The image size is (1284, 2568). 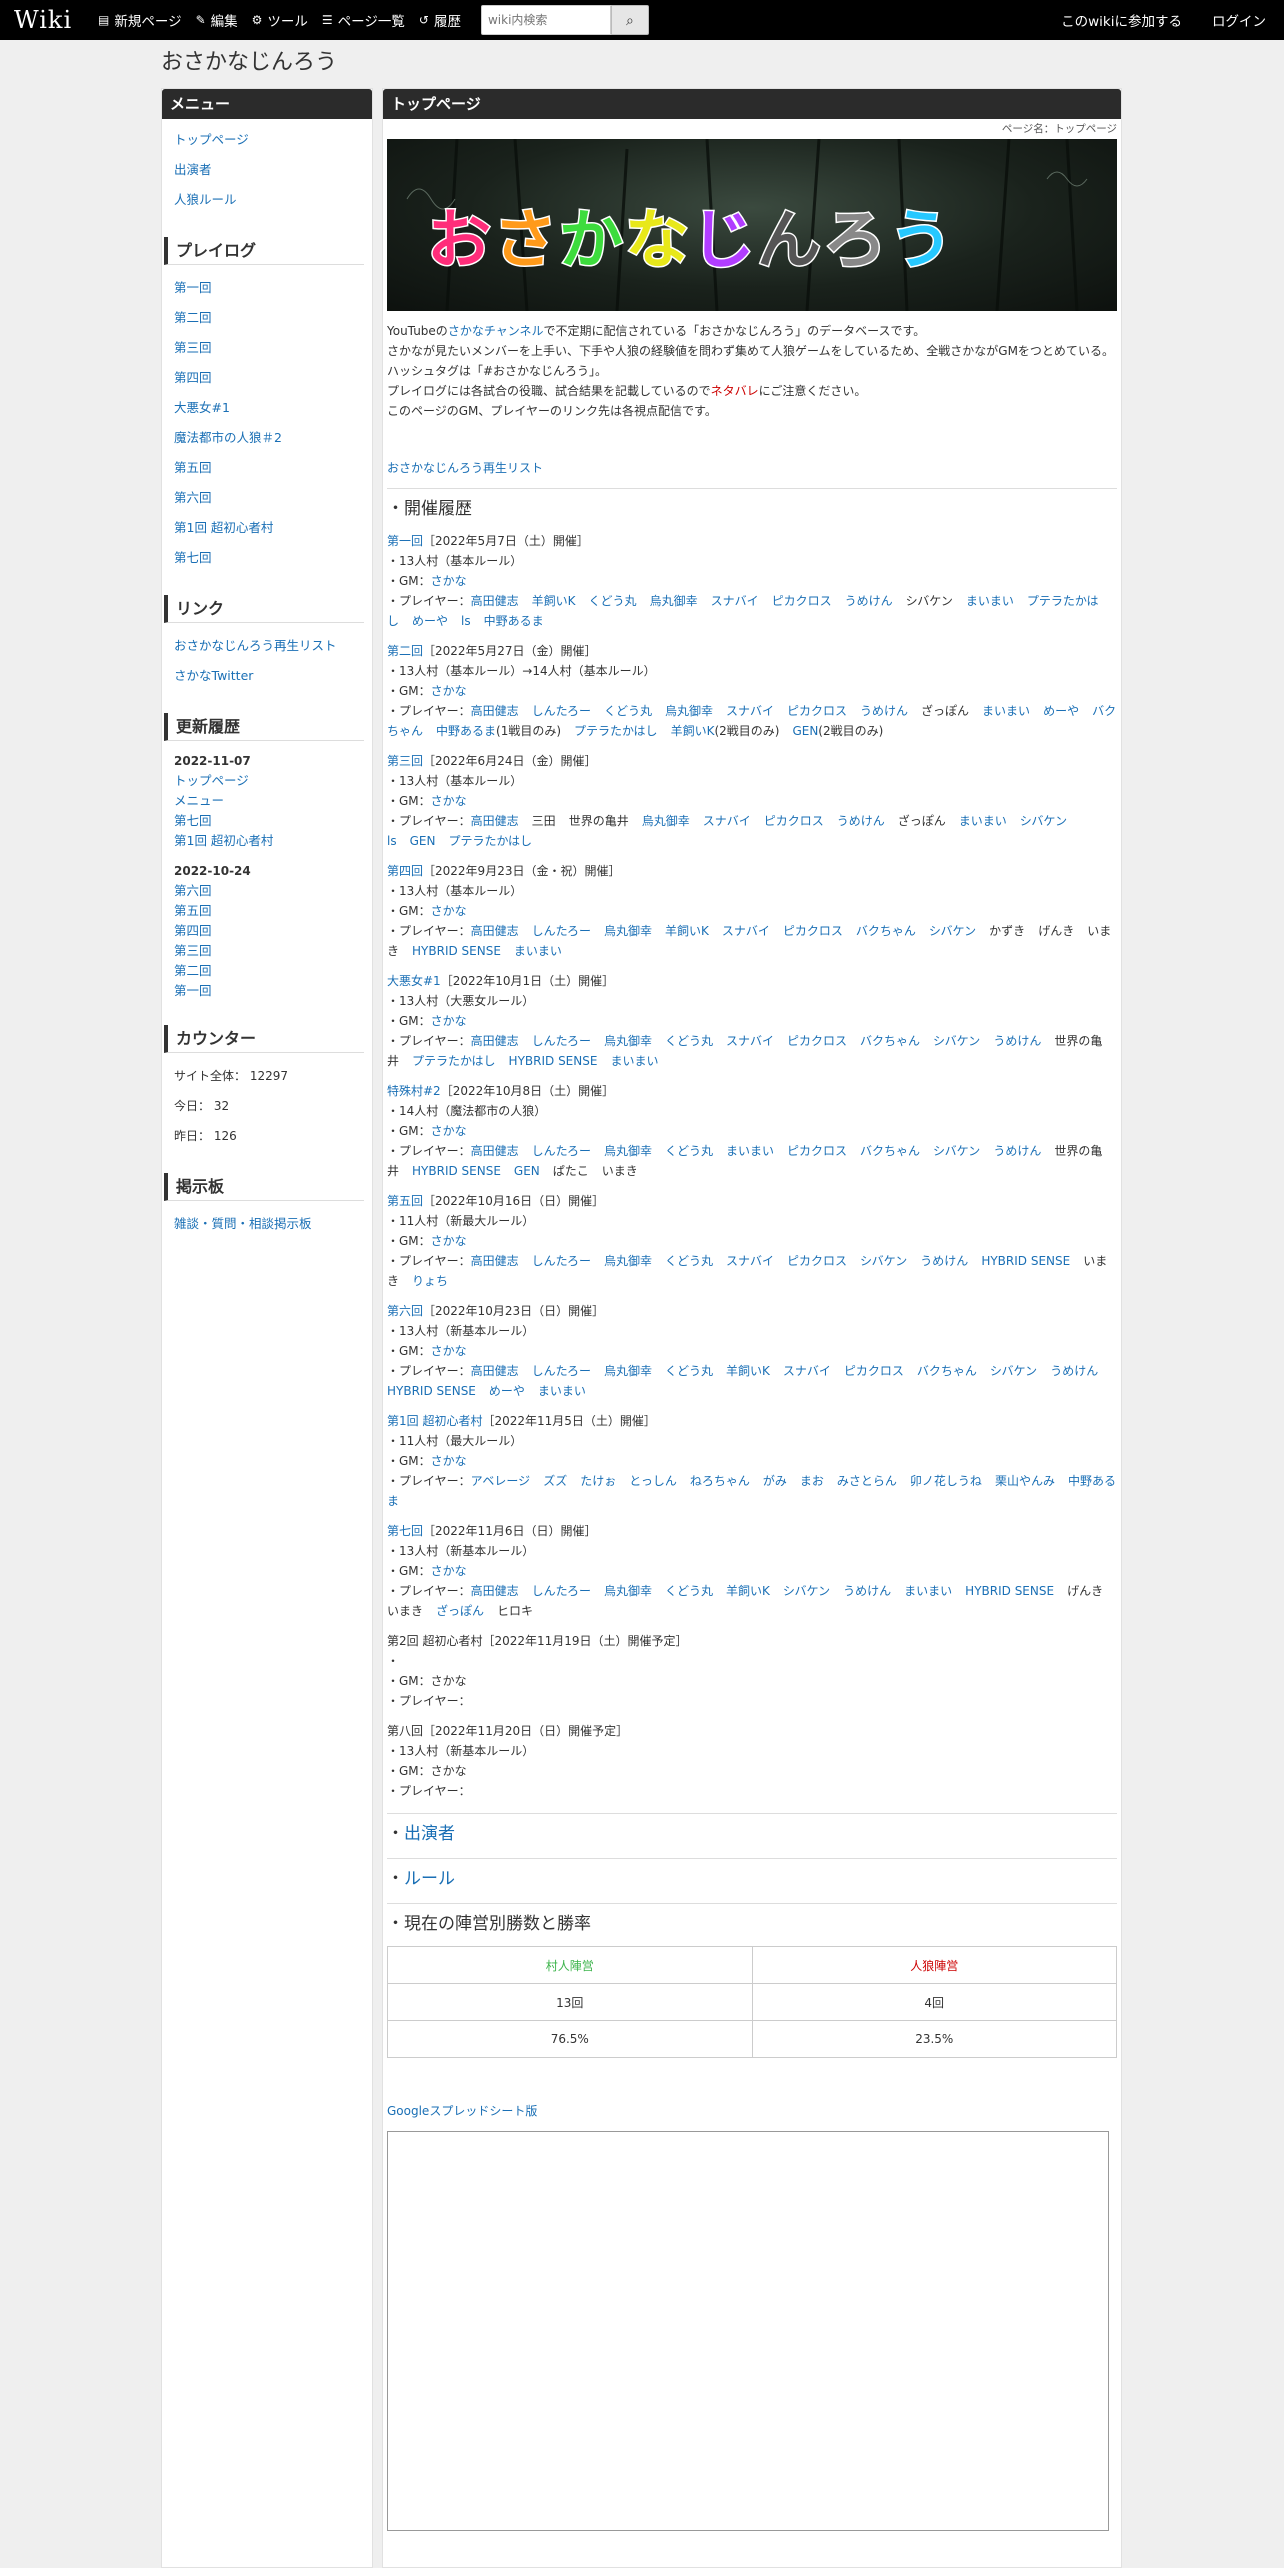 What do you see at coordinates (434, 1421) in the screenshot?
I see `event-title: 第1回 超初心者村` at bounding box center [434, 1421].